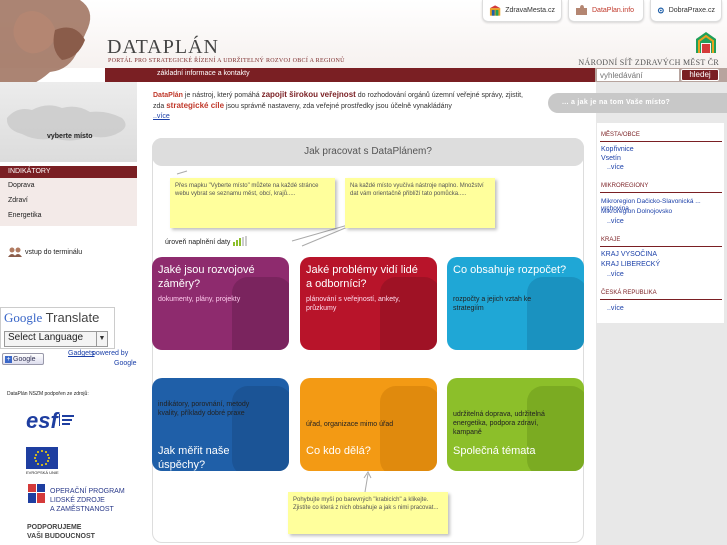 This screenshot has width=727, height=545. What do you see at coordinates (110, 353) in the screenshot?
I see `powered-by-label: powered by` at bounding box center [110, 353].